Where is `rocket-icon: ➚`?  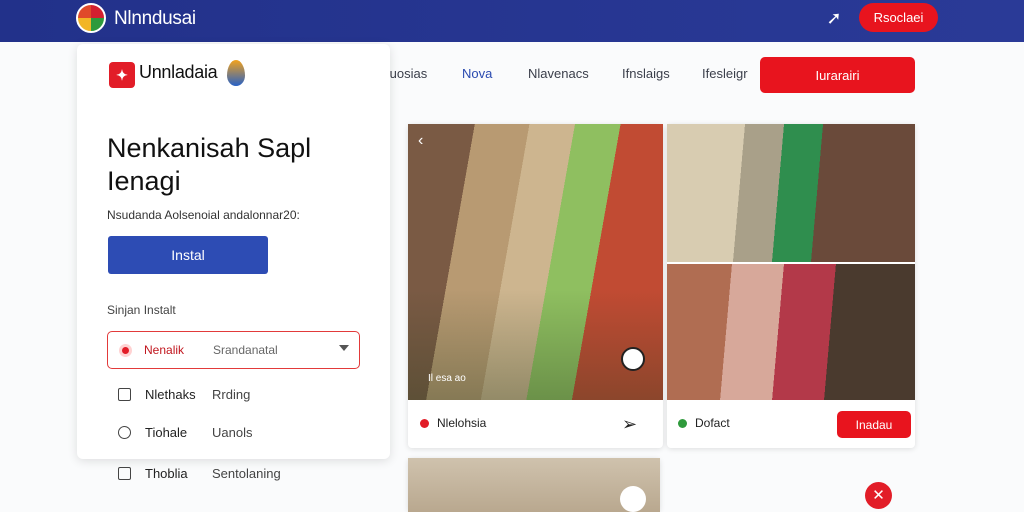
rocket-icon: ➚ is located at coordinates (834, 18).